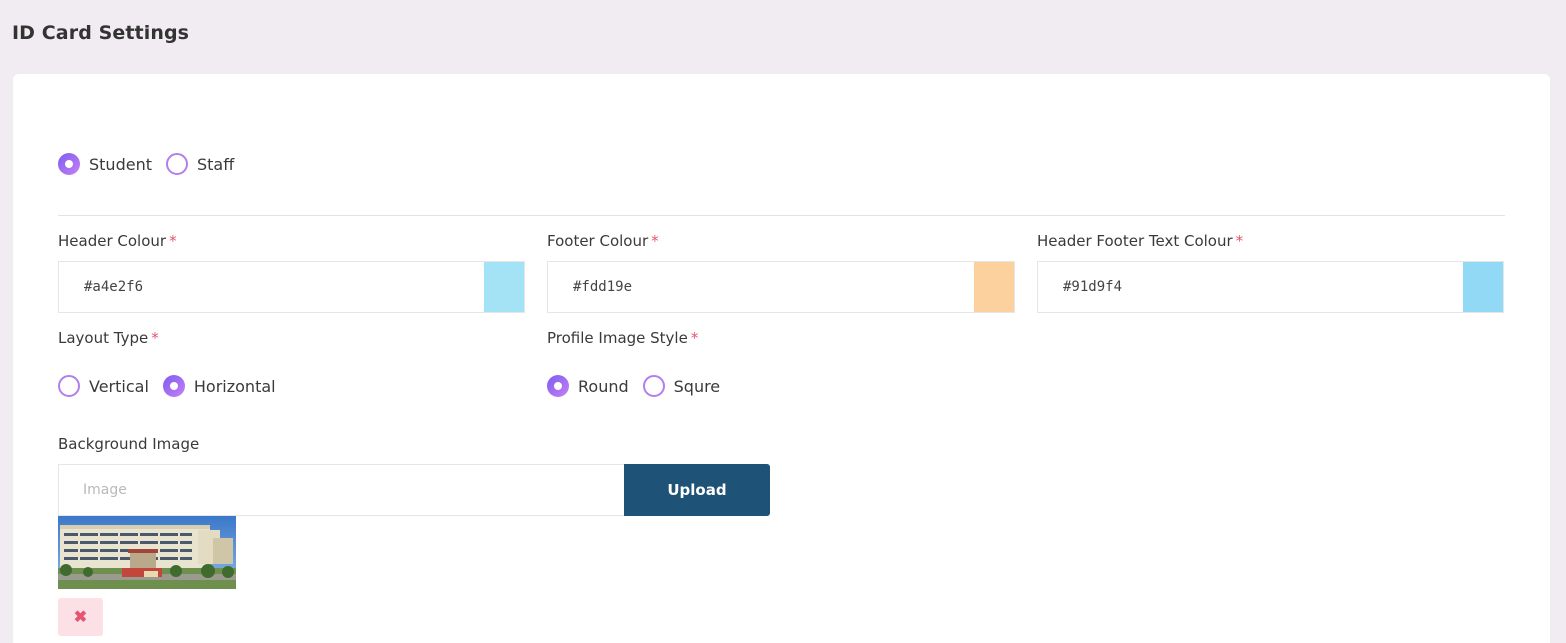  I want to click on page-title: ID Card Settings, so click(101, 33).